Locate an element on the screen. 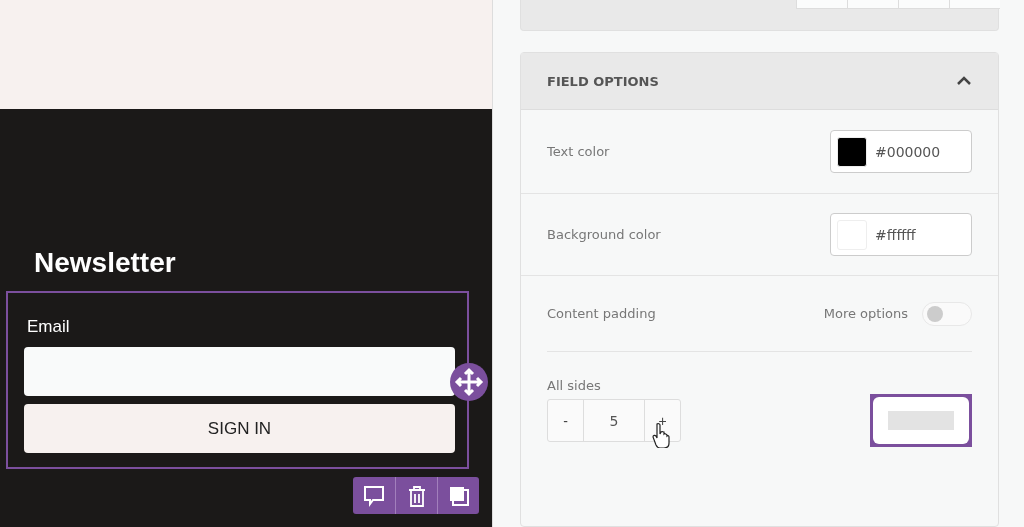  speech-bubble-icon is located at coordinates (374, 495).